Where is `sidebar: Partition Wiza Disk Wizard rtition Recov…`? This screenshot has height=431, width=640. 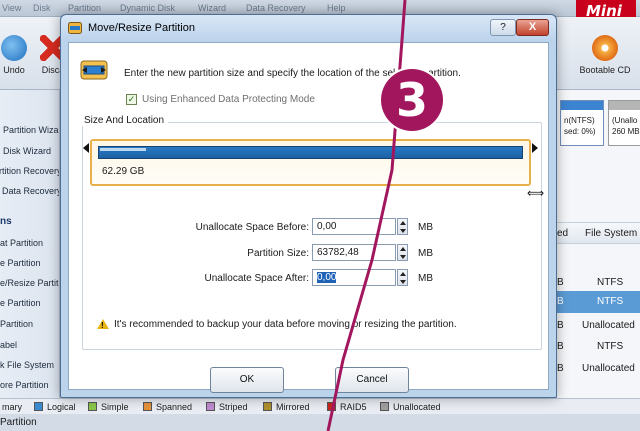 sidebar: Partition Wiza Disk Wizard rtition Recov… is located at coordinates (30, 246).